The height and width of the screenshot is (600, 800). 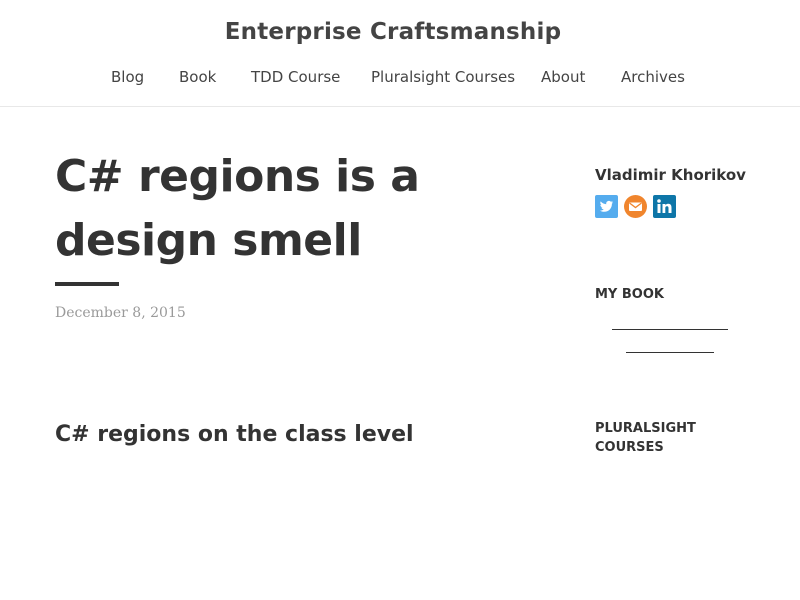 I want to click on nav-item-pluralsight-courses: Pluralsight Courses, so click(x=443, y=77).